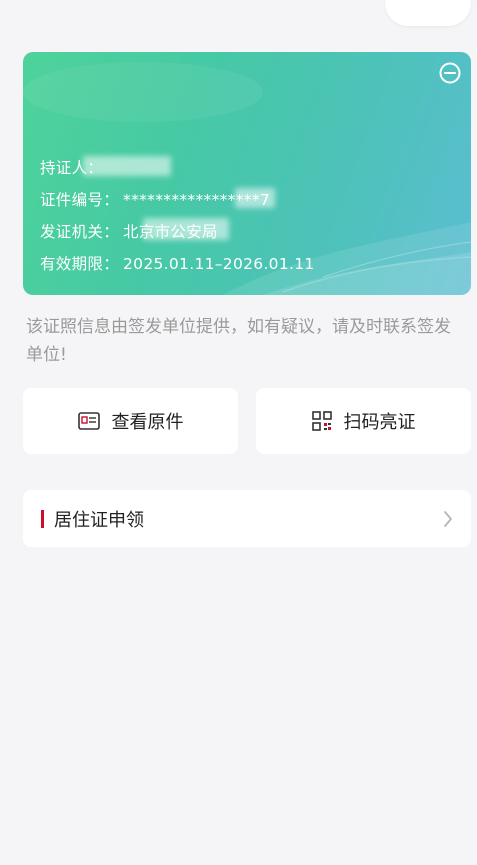 The image size is (477, 865). Describe the element at coordinates (450, 73) in the screenshot. I see `minus-circle-icon` at that location.